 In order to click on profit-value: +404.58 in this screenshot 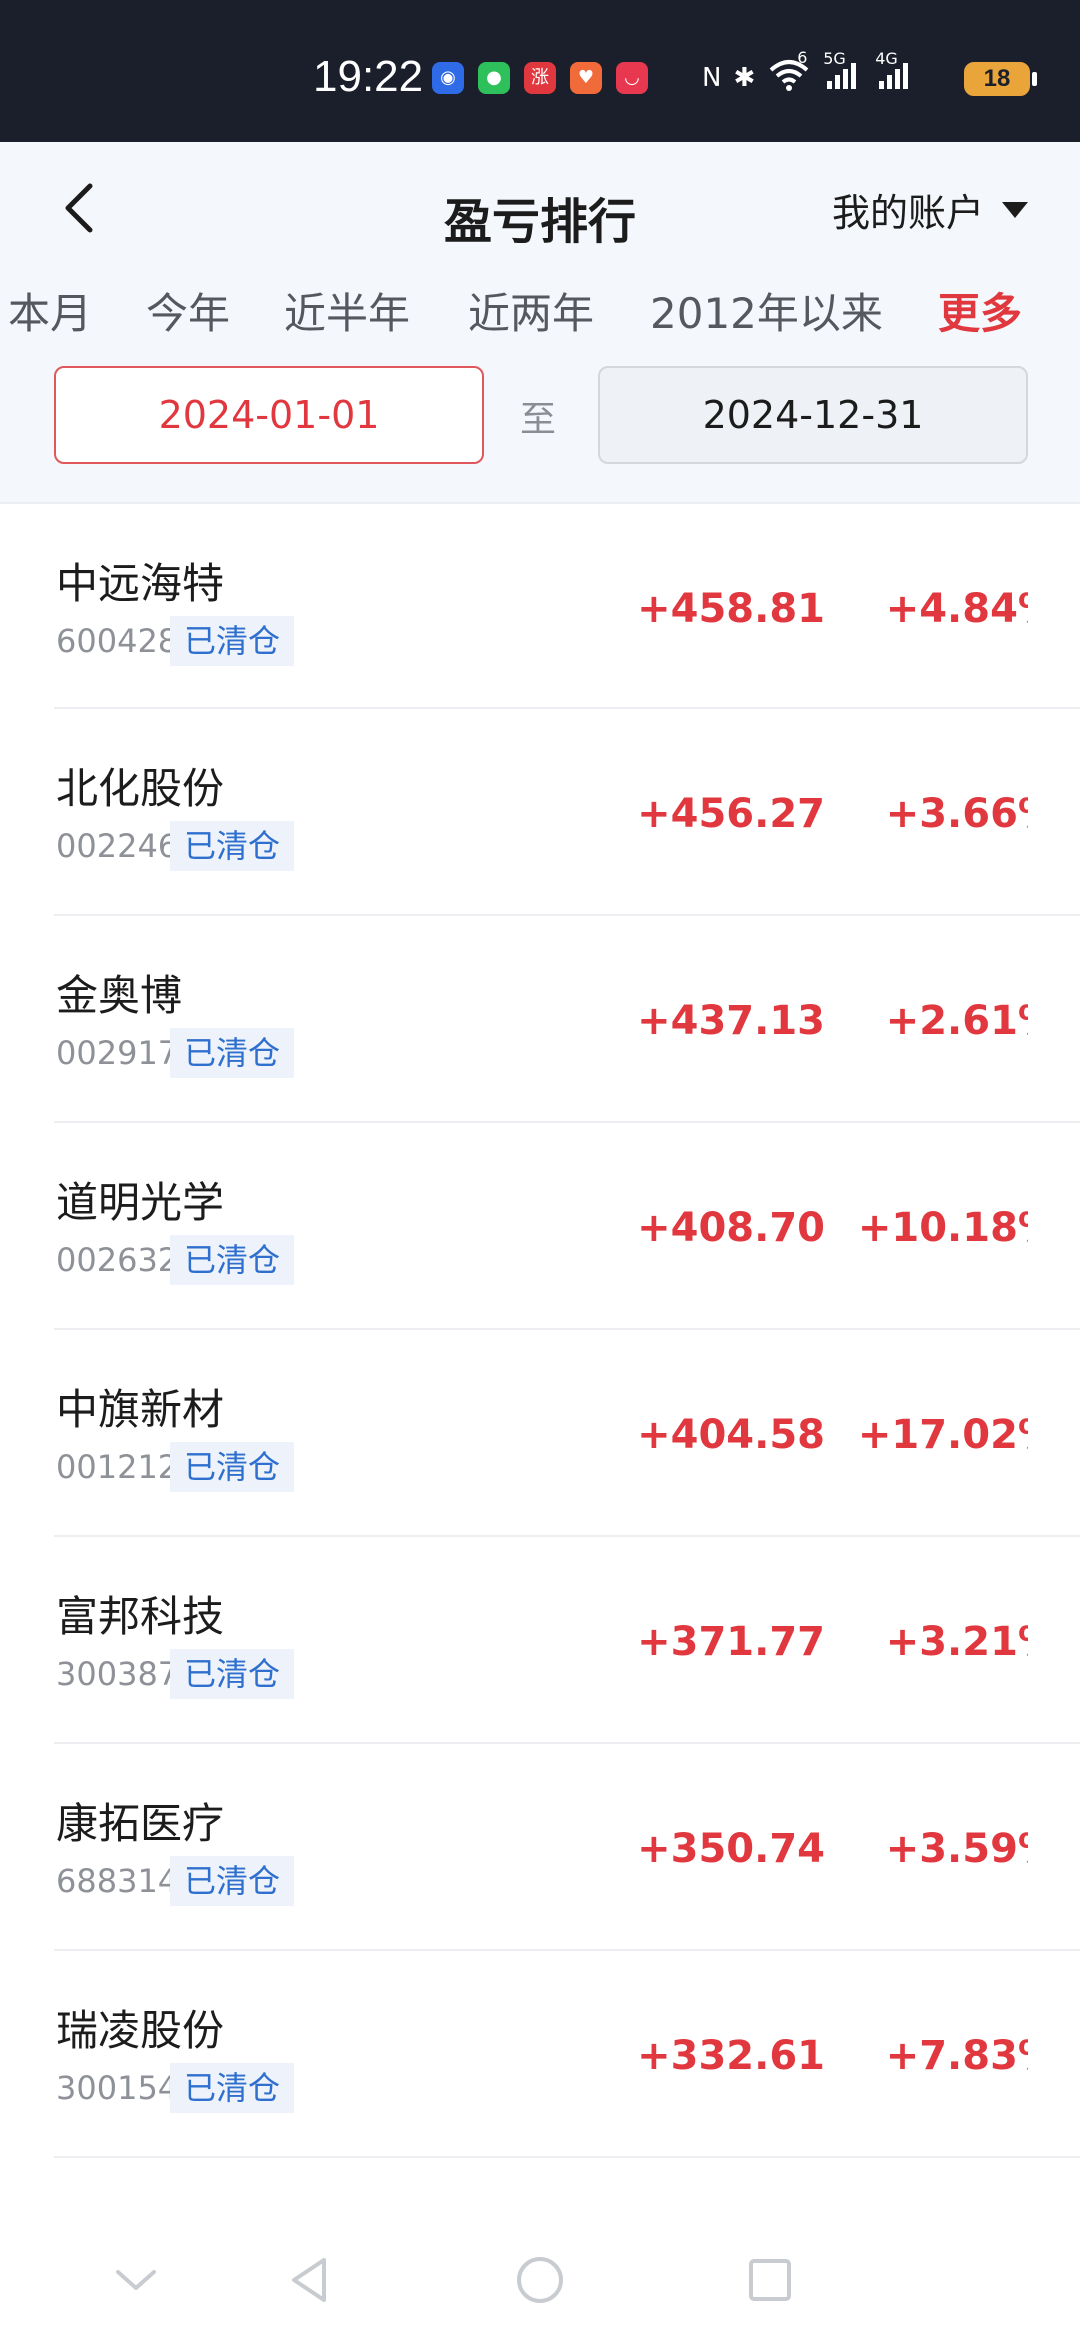, I will do `click(731, 1435)`.